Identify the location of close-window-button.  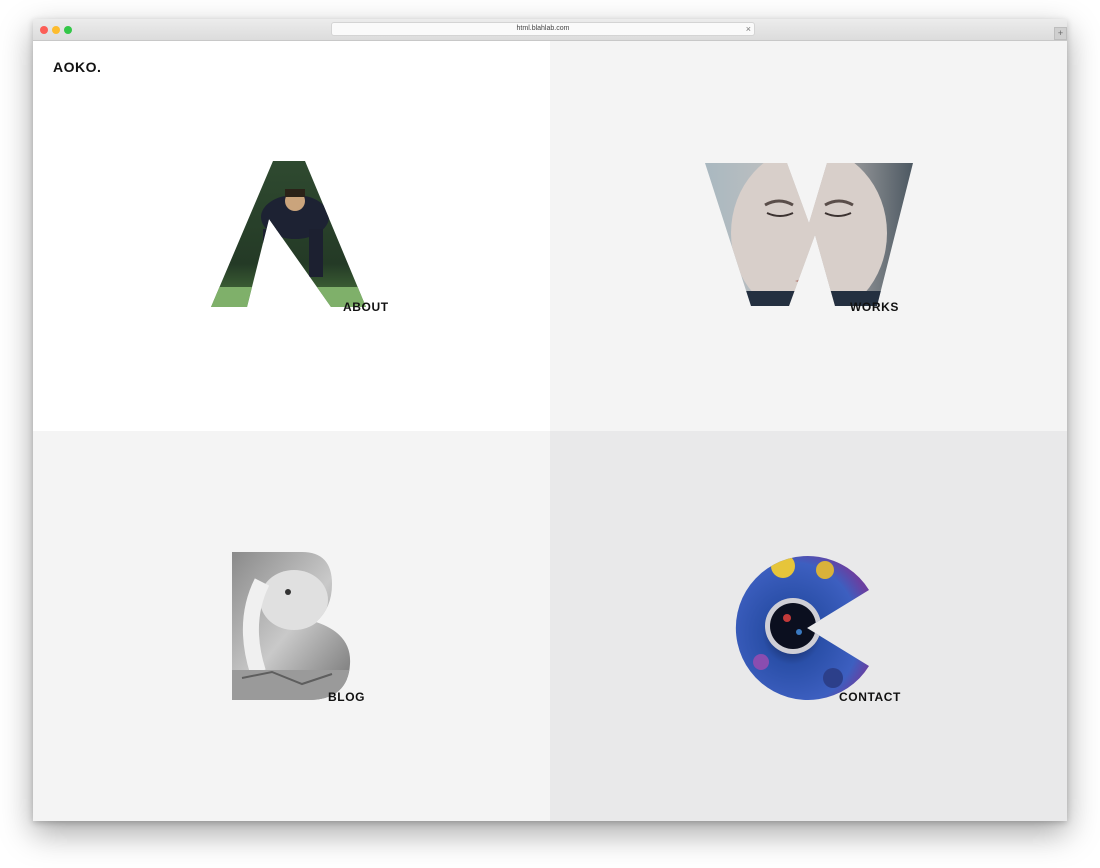
(44, 30).